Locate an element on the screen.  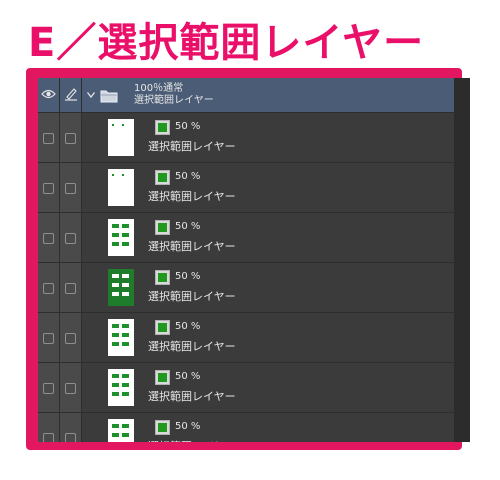
folder-opacity-mode: 100％通常 is located at coordinates (159, 88).